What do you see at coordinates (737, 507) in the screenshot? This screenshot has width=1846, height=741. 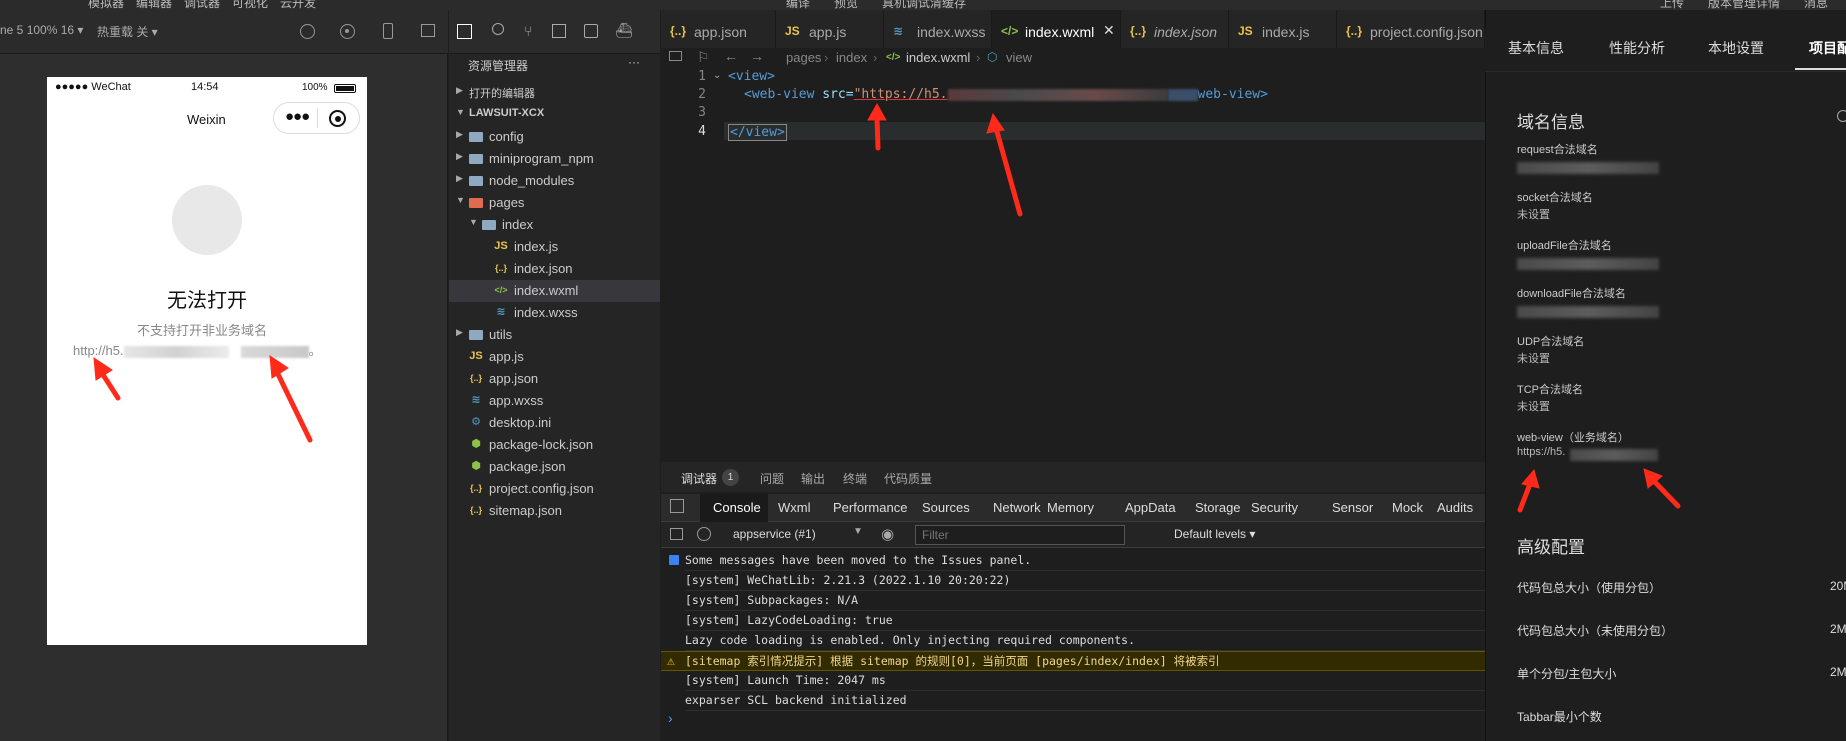 I see `devtools-tab-console: Console` at bounding box center [737, 507].